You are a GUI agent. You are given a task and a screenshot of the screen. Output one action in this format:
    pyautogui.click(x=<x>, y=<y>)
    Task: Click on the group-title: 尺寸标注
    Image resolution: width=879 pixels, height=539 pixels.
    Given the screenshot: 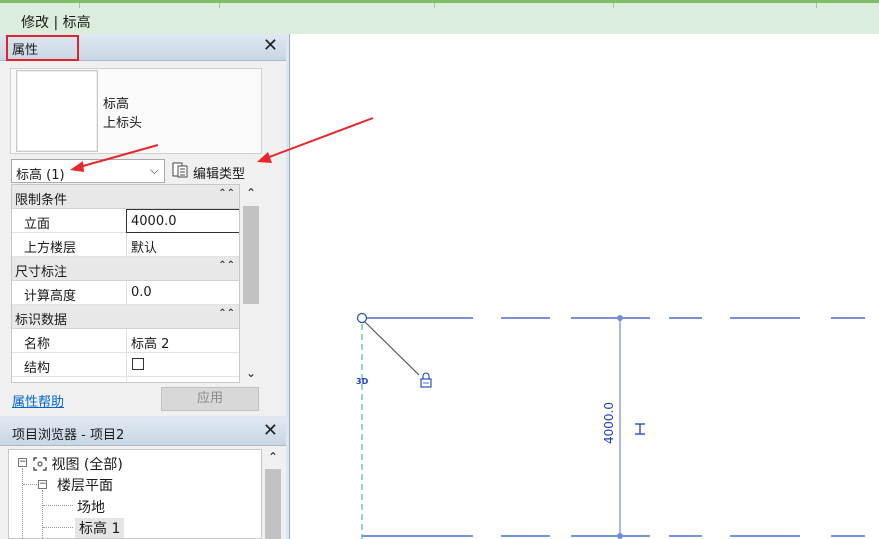 What is the action you would take?
    pyautogui.click(x=41, y=272)
    